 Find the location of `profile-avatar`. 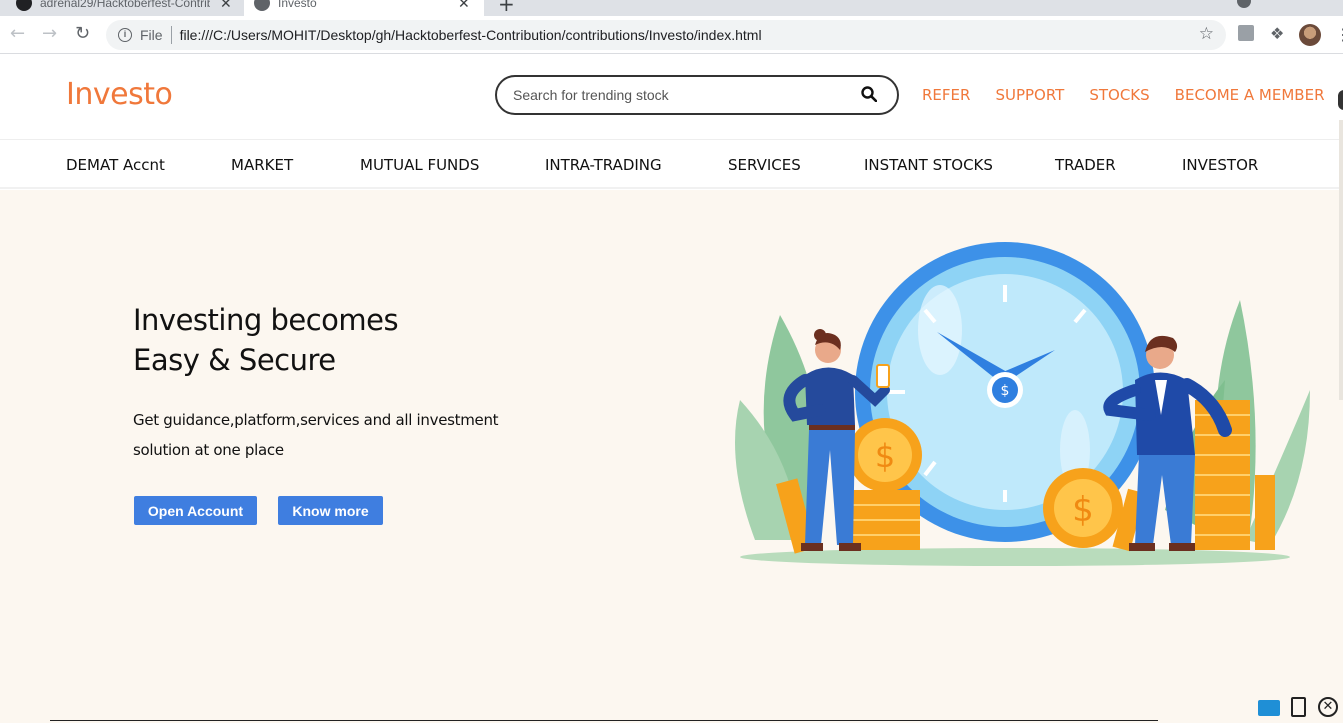

profile-avatar is located at coordinates (1310, 35).